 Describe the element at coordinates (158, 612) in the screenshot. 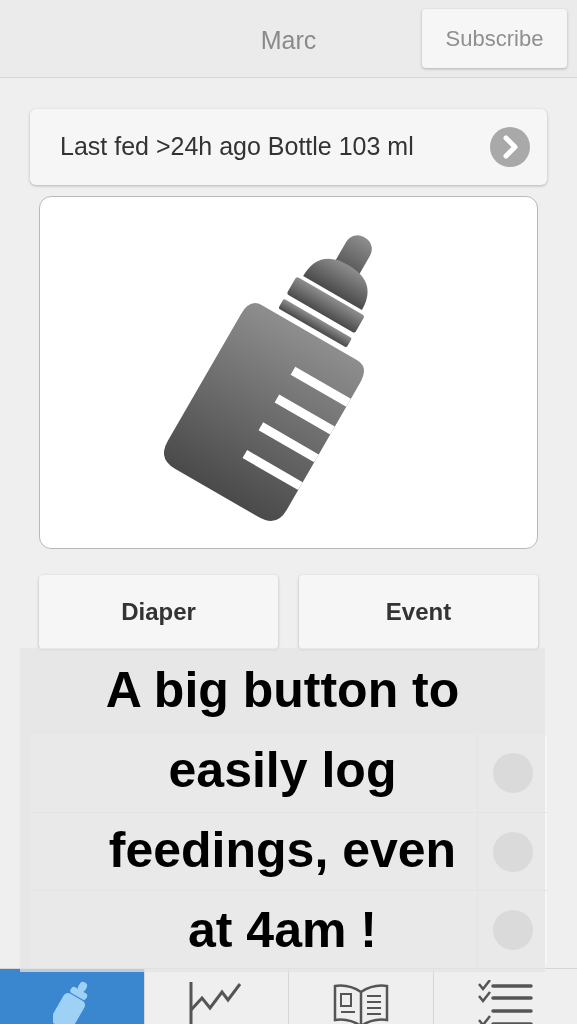

I see `action-button: Diaper` at that location.